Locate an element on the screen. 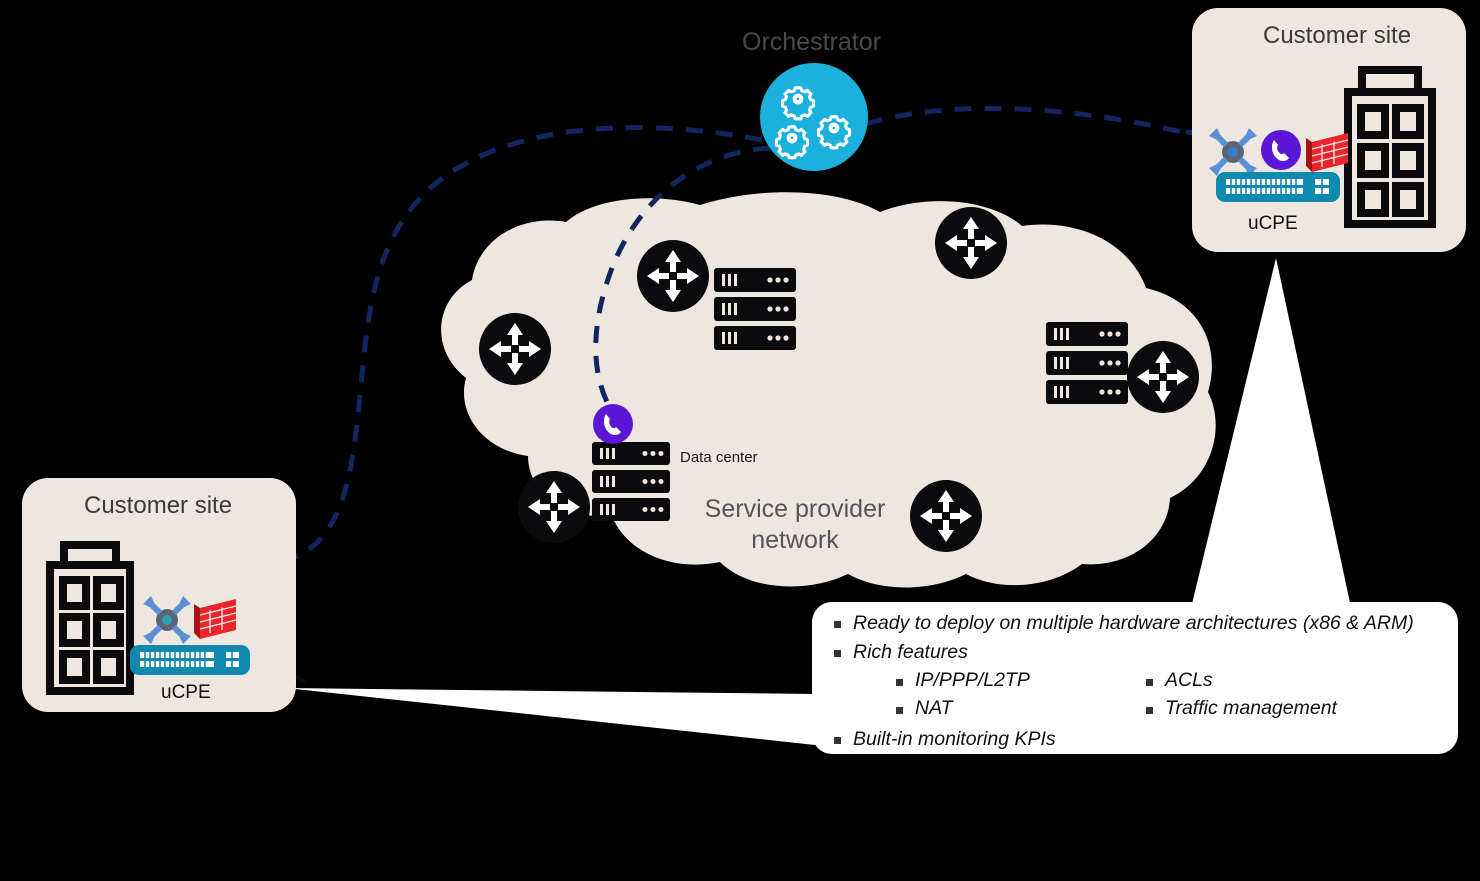  router-top-left is located at coordinates (673, 276).